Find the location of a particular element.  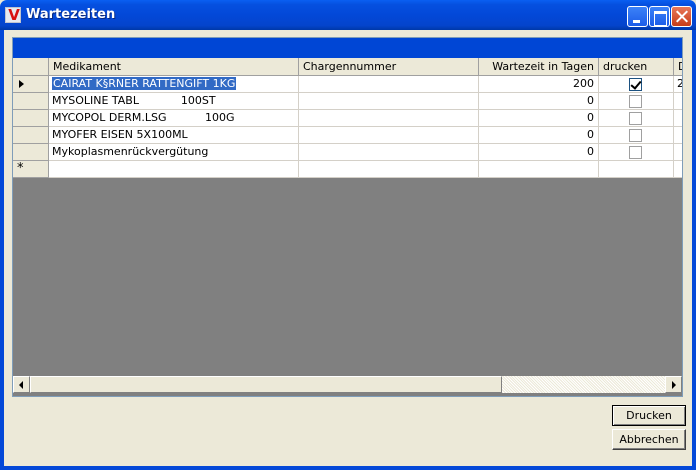

cell-wartezeit: 200 is located at coordinates (539, 84).